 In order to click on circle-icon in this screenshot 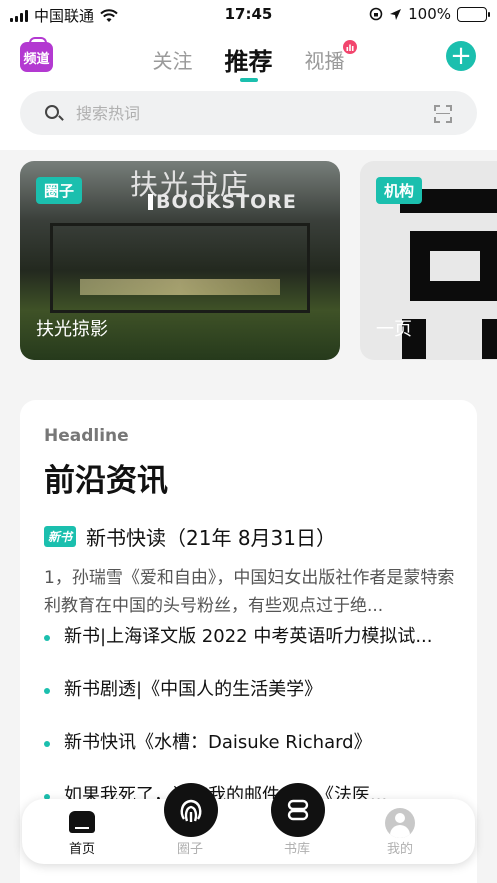, I will do `click(191, 810)`.